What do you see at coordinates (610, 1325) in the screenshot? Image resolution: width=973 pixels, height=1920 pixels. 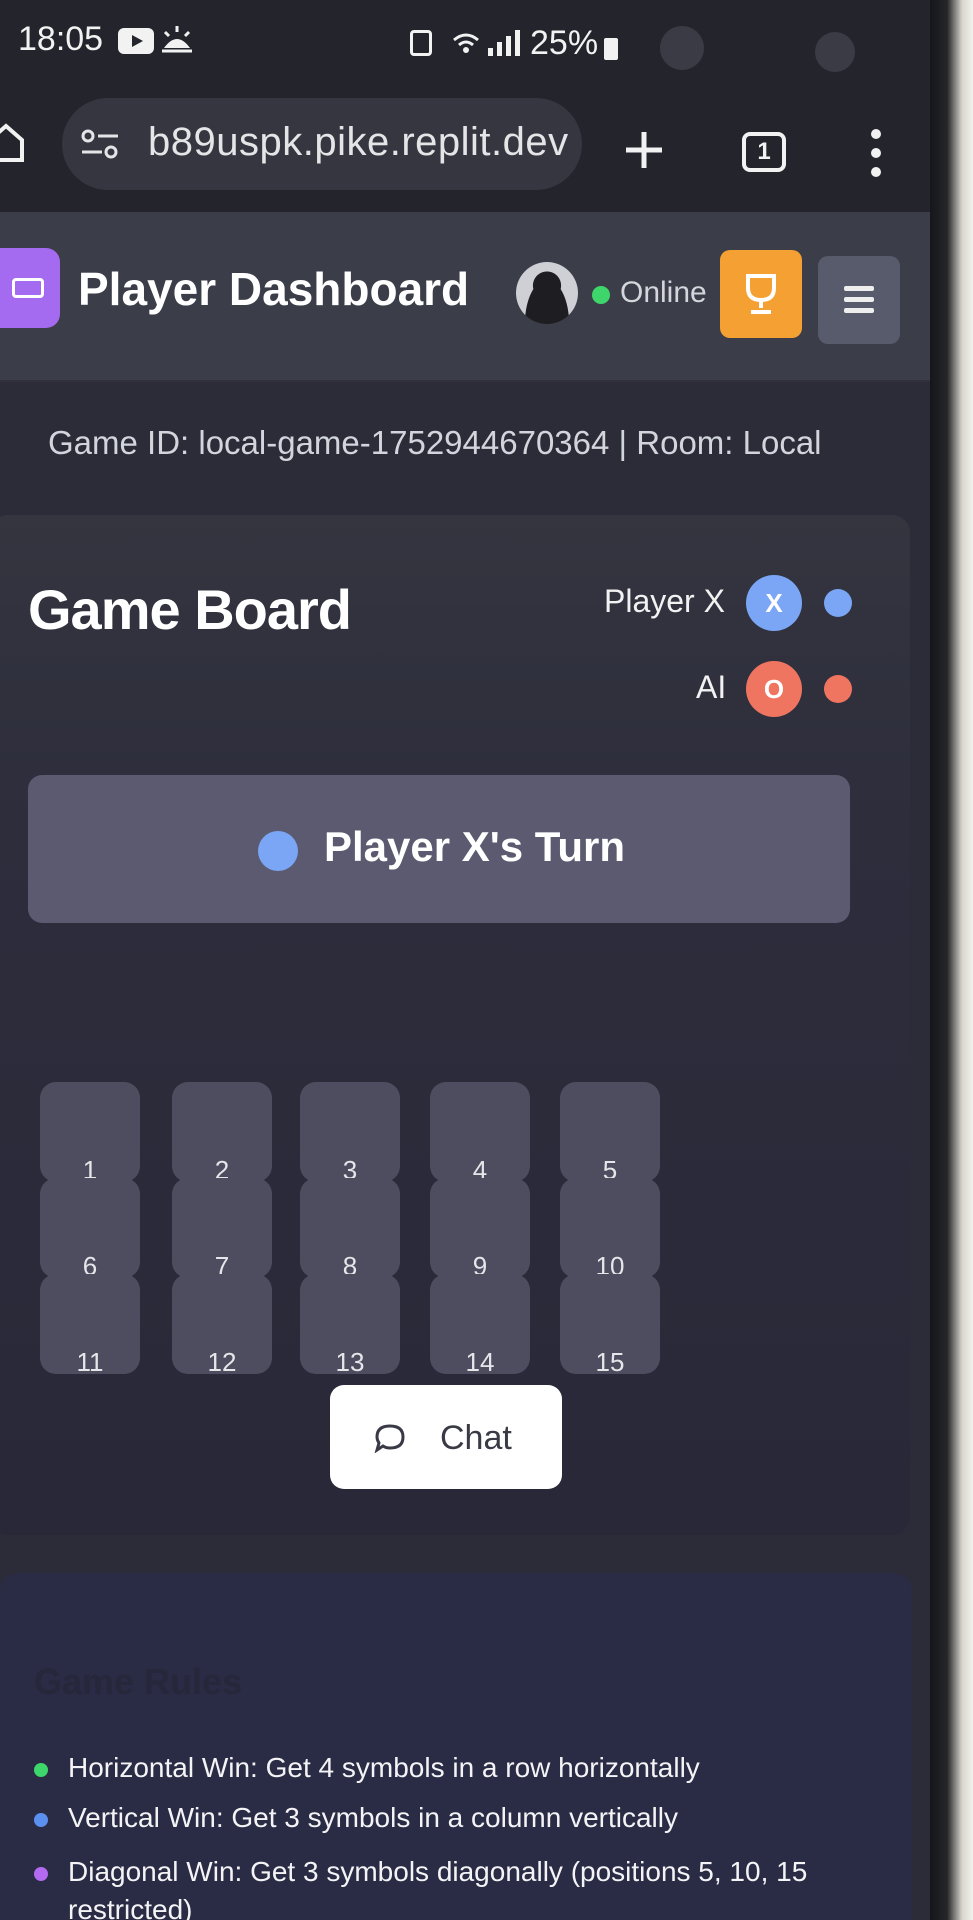 I see `board-cell: 15` at bounding box center [610, 1325].